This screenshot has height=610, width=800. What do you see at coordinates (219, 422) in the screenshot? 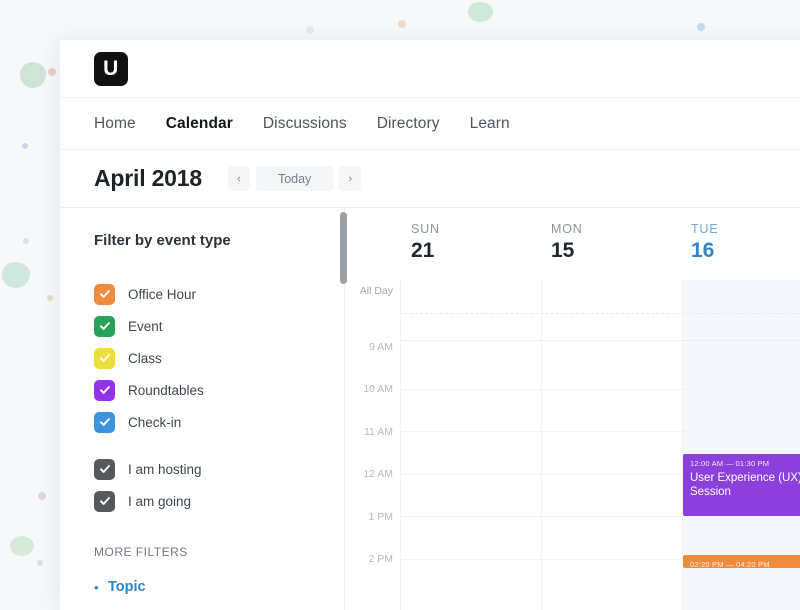
I see `filter-check-in: Check-in` at bounding box center [219, 422].